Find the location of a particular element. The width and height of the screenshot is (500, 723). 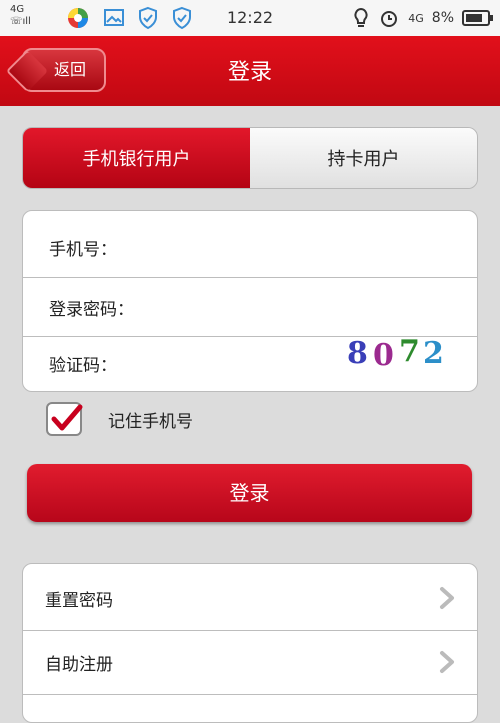

menu-item-self-register: 自助注册 is located at coordinates (250, 662).